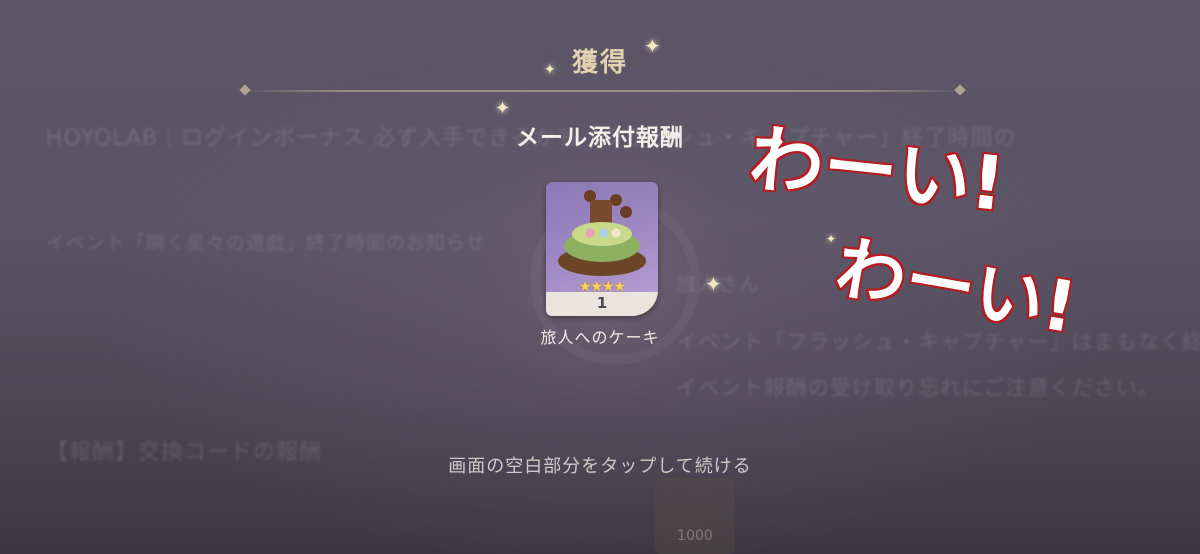 The width and height of the screenshot is (1200, 554). What do you see at coordinates (600, 138) in the screenshot?
I see `dialog-subtitle: メール添付報酬` at bounding box center [600, 138].